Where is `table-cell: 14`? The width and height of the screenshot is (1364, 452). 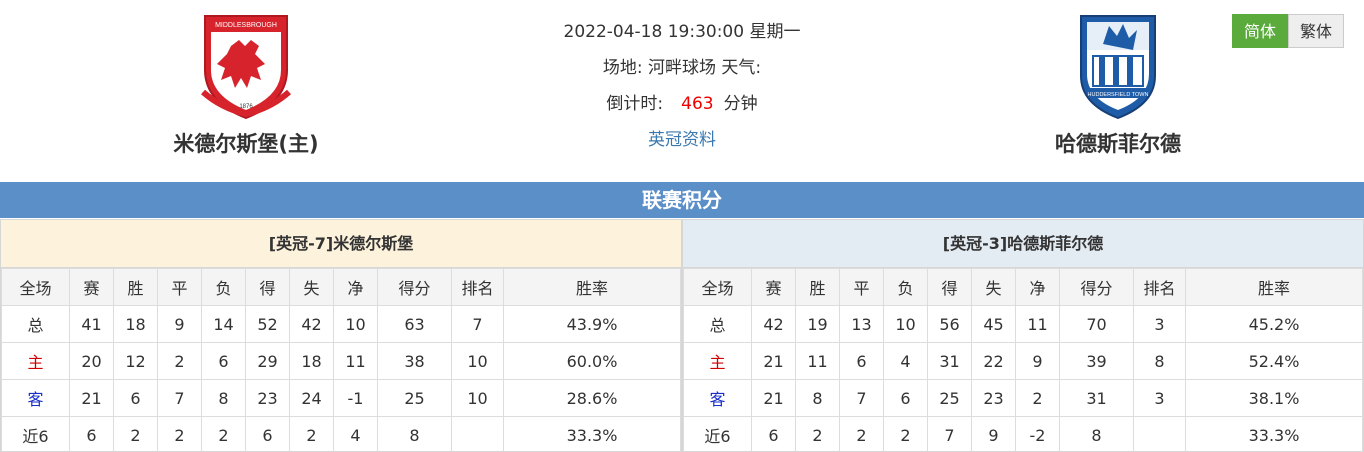
table-cell: 14 is located at coordinates (223, 324).